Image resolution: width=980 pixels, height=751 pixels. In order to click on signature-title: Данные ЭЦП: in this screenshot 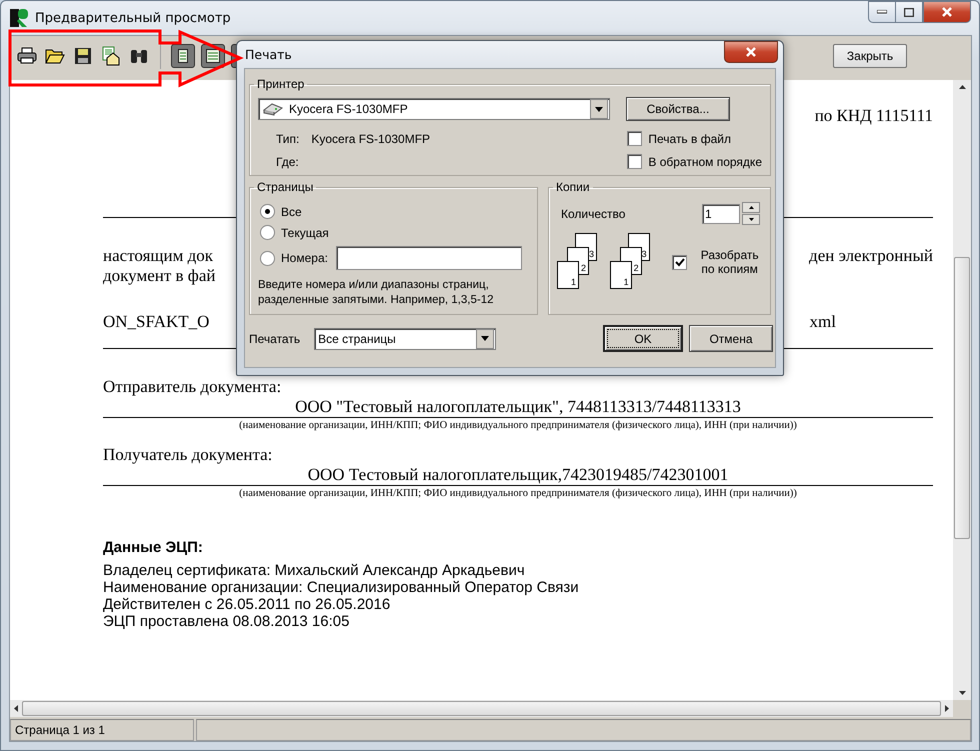, I will do `click(153, 547)`.